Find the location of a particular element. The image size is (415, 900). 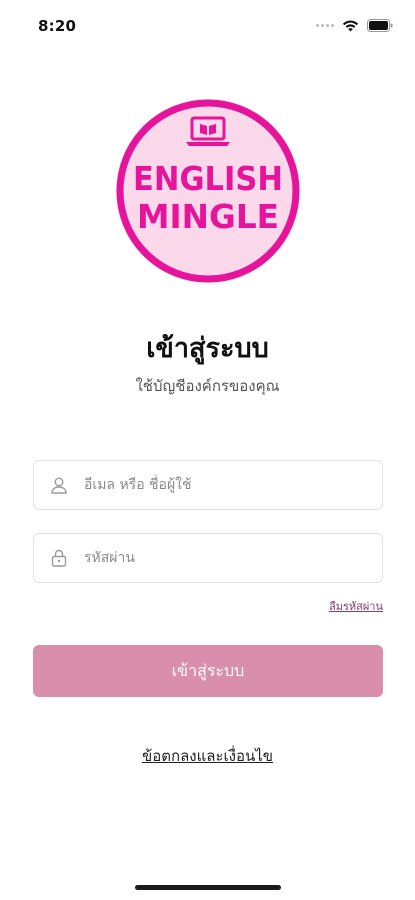

terms-container: ข้อตกลงและเงื่อนไข is located at coordinates (207, 756).